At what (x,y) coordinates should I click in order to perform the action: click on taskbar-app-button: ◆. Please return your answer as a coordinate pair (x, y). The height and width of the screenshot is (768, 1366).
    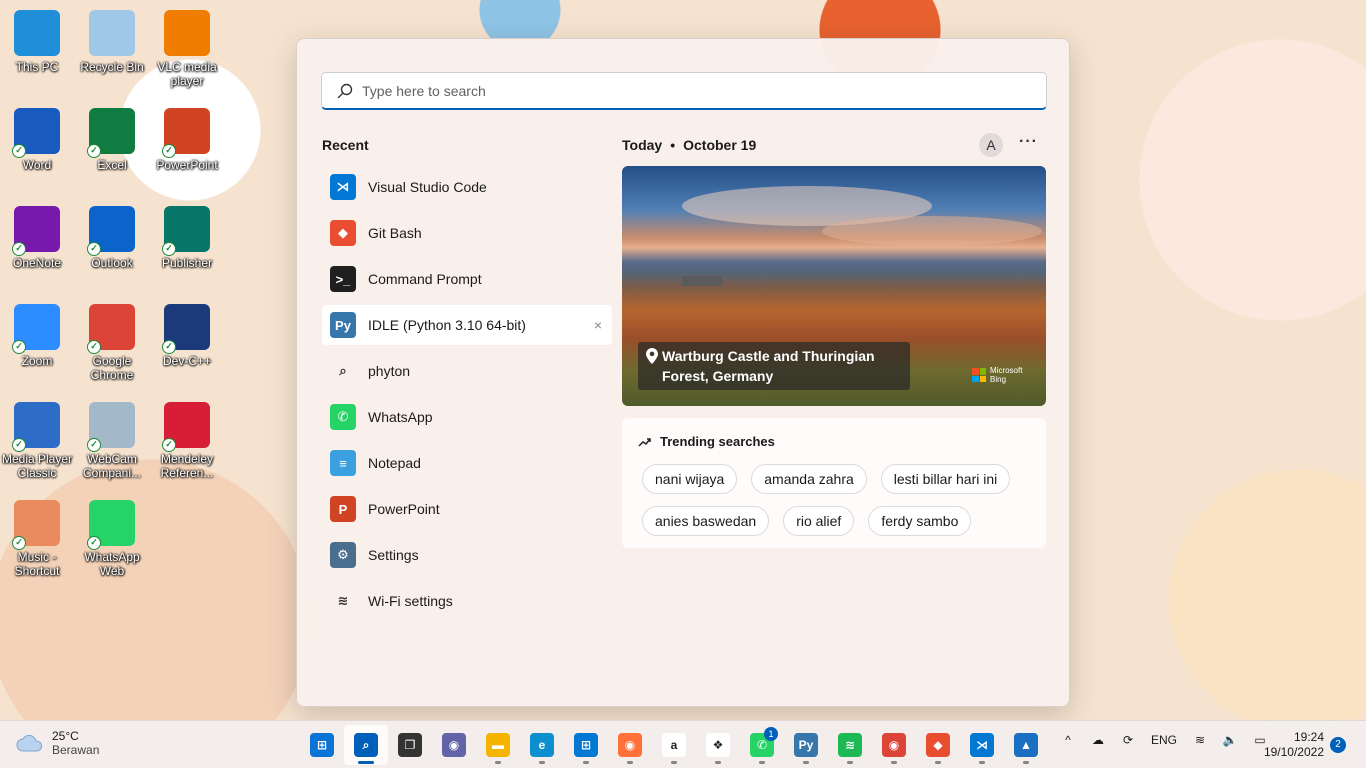
    Looking at the image, I should click on (938, 745).